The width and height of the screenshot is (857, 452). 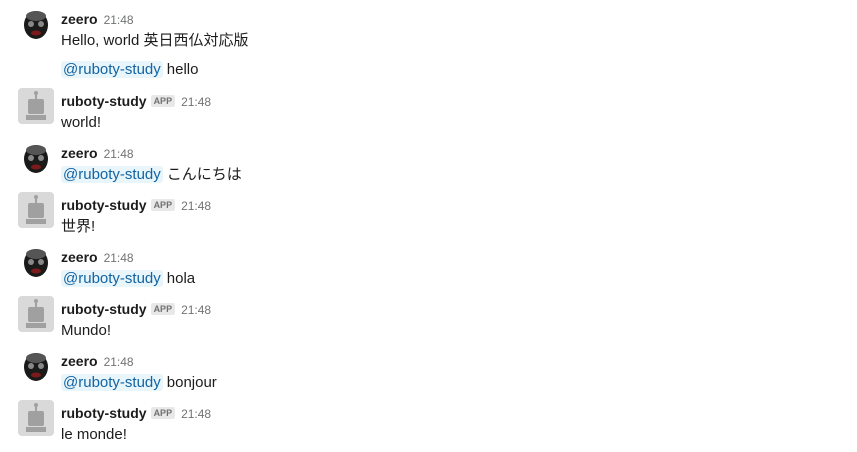 I want to click on message-text: @ruboty-study hello, so click(x=129, y=70).